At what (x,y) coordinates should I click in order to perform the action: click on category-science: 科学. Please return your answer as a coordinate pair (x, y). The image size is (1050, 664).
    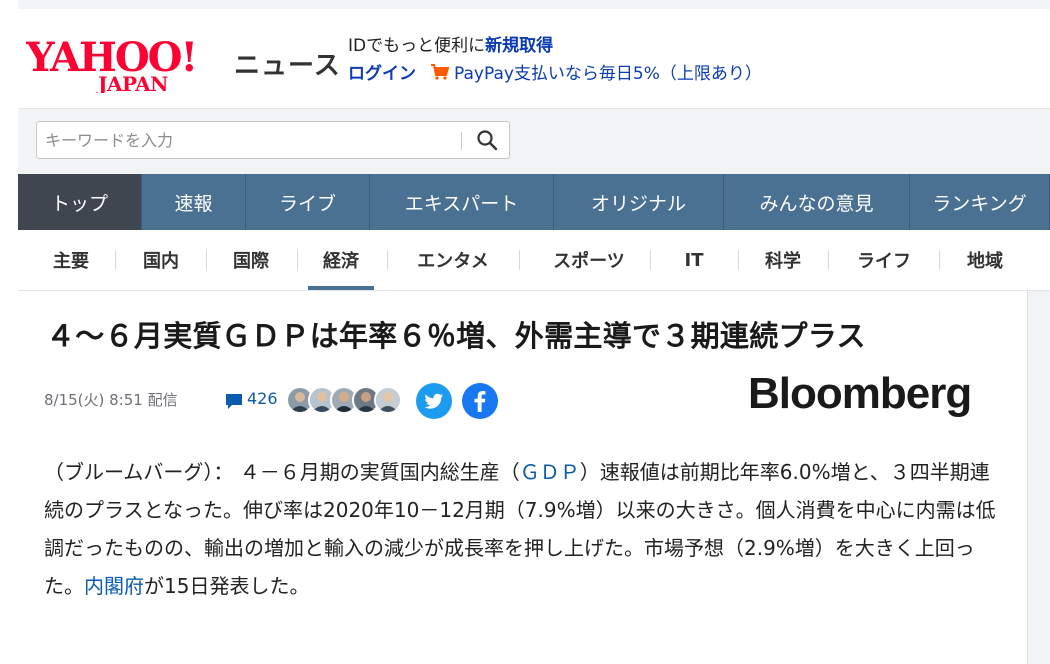
    Looking at the image, I should click on (783, 260).